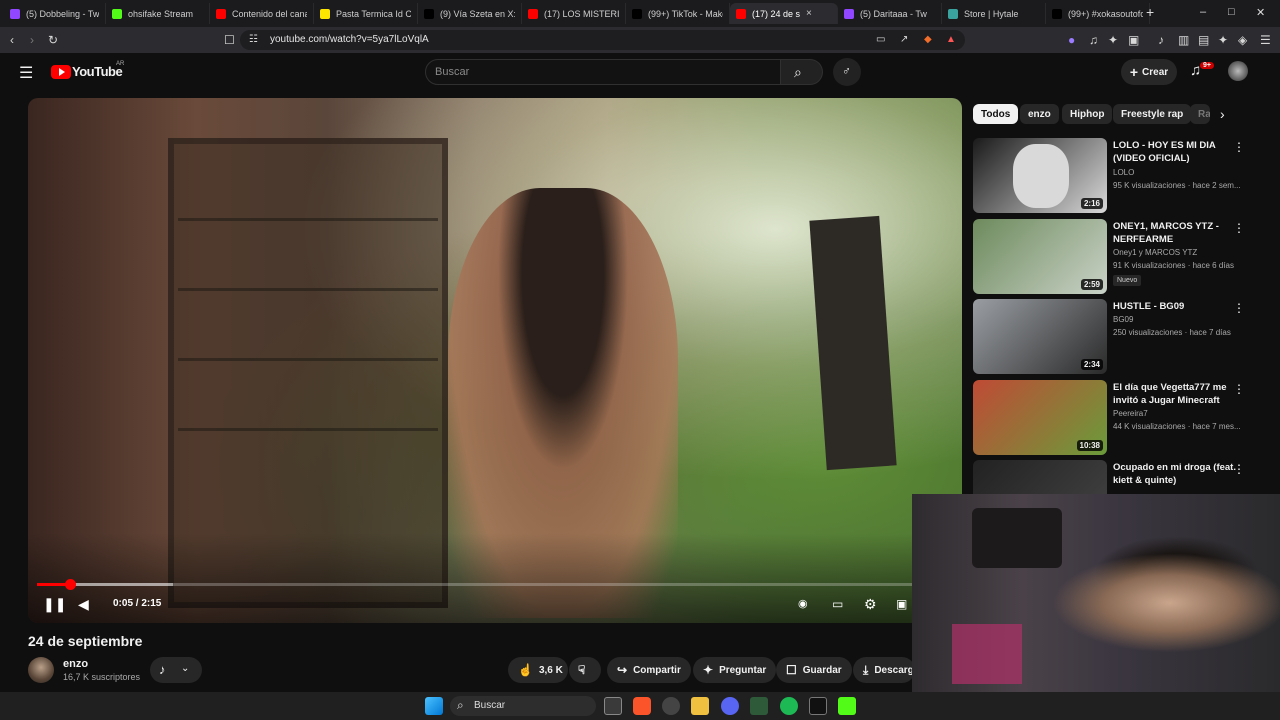  What do you see at coordinates (366, 13) in the screenshot?
I see `browser-tab: Pasta Termica Id Co` at bounding box center [366, 13].